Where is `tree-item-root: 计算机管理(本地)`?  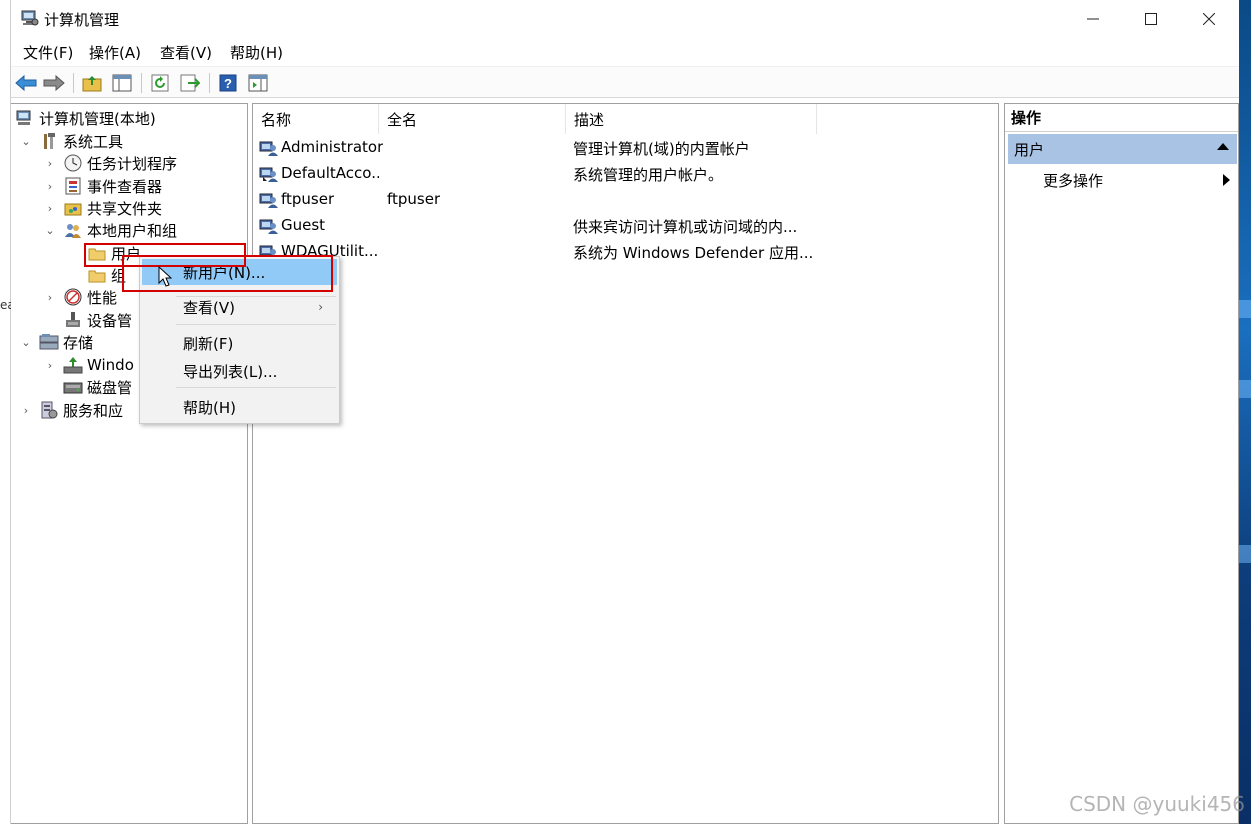
tree-item-root: 计算机管理(本地) is located at coordinates (85, 118).